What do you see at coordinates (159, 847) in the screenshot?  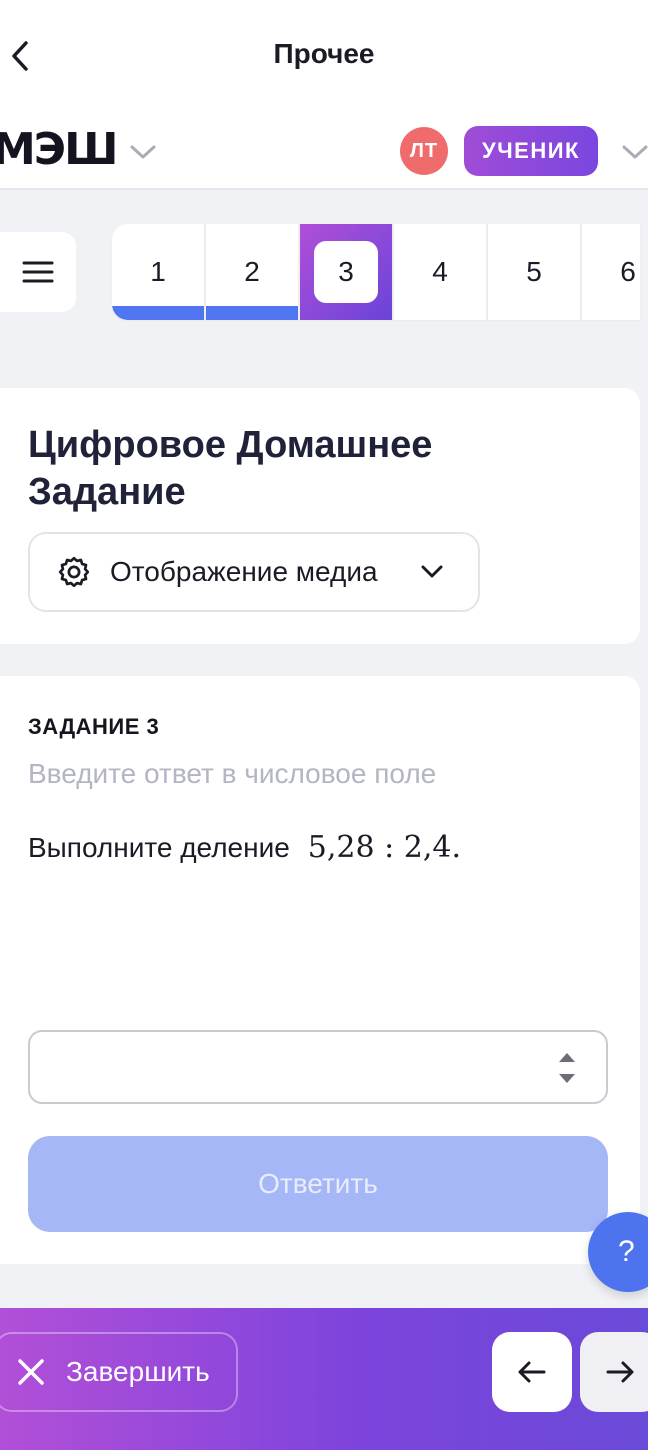 I see `task-question-text: Выполните деление` at bounding box center [159, 847].